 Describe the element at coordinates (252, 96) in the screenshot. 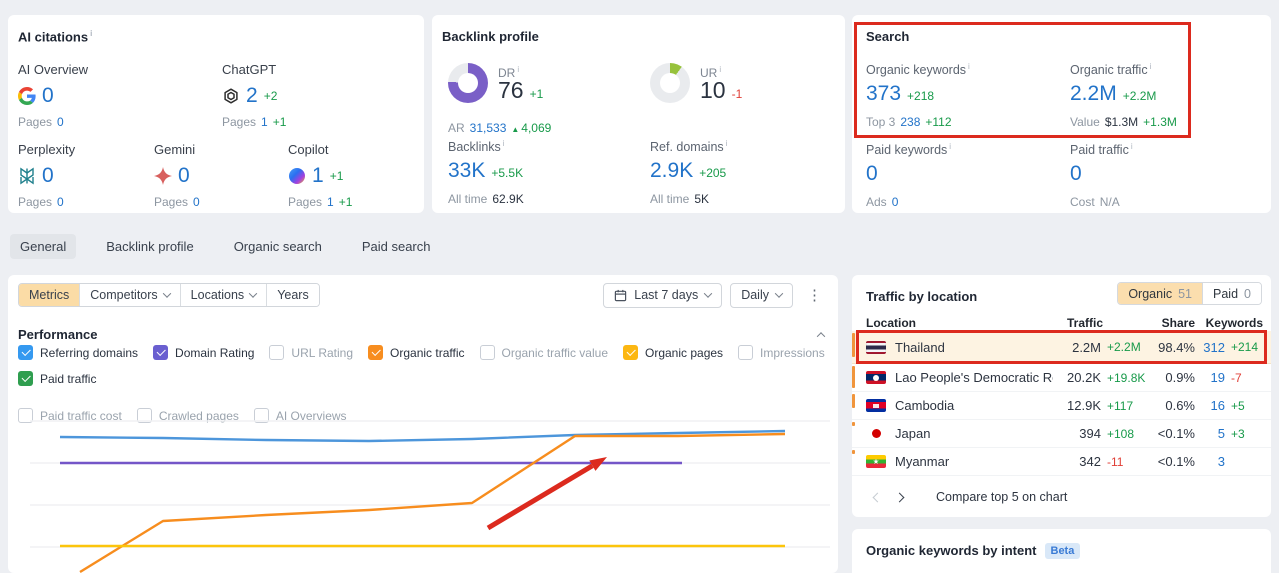

I see `citations-count: 2` at that location.